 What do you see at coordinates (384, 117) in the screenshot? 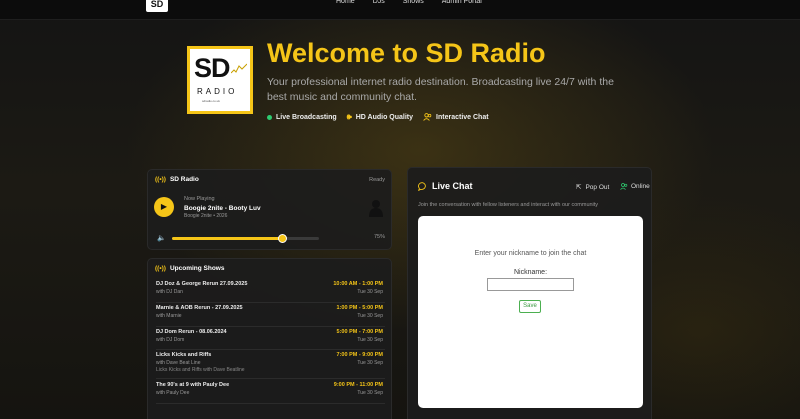
I see `feature-hd-label: HD Audio Quality` at bounding box center [384, 117].